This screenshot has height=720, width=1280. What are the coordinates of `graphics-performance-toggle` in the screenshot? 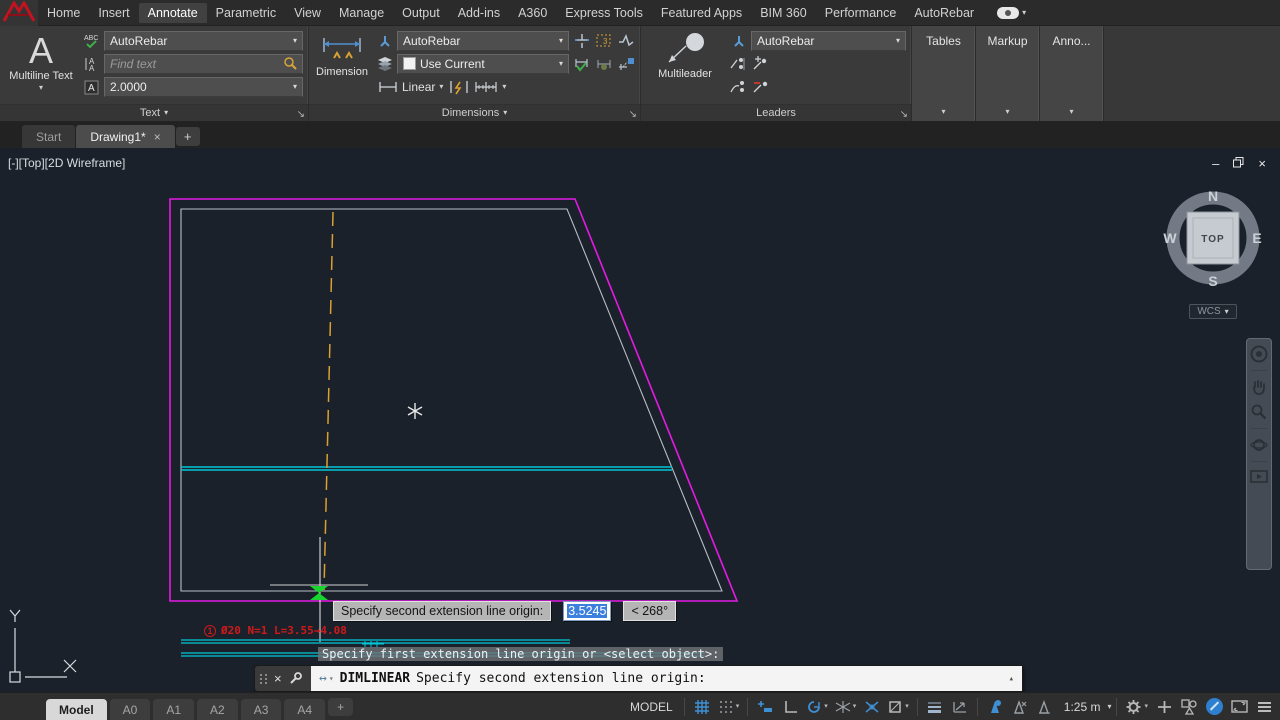 It's located at (1214, 707).